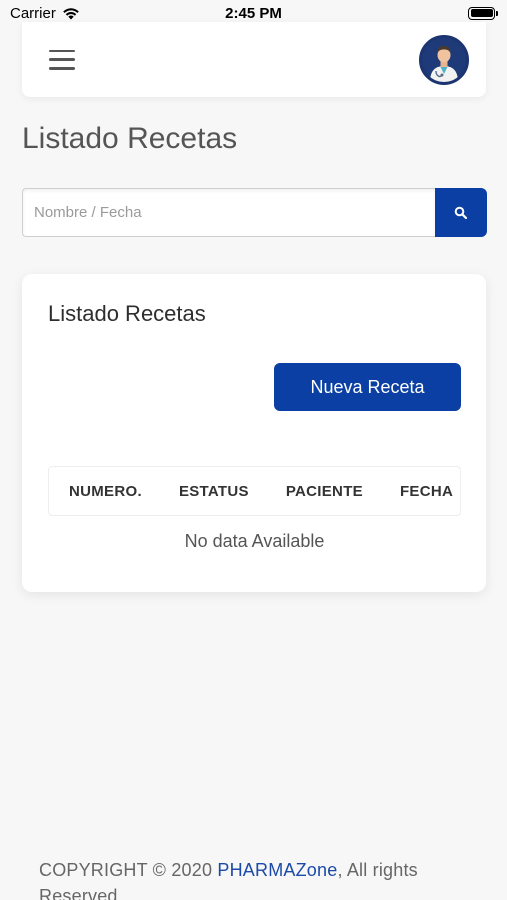  What do you see at coordinates (62, 59) in the screenshot?
I see `hamburger-menu-icon` at bounding box center [62, 59].